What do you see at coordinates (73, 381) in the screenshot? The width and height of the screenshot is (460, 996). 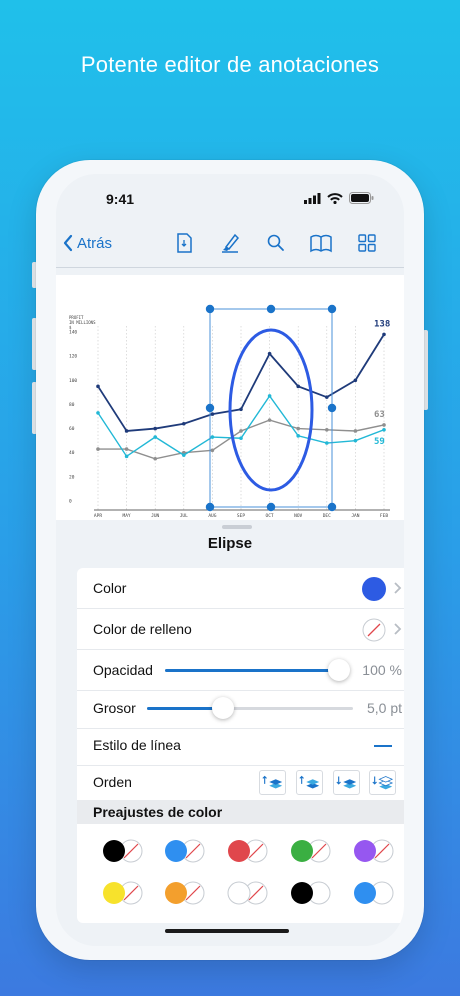 I see `y-tick-label: 100` at bounding box center [73, 381].